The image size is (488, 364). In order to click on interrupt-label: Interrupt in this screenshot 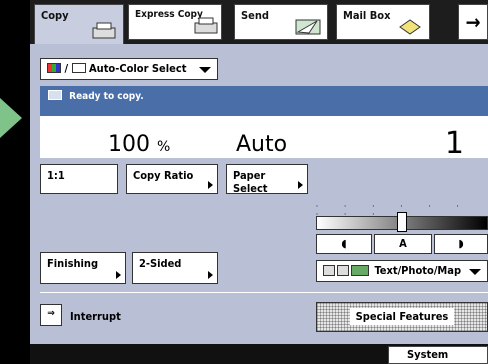, I will do `click(95, 316)`.